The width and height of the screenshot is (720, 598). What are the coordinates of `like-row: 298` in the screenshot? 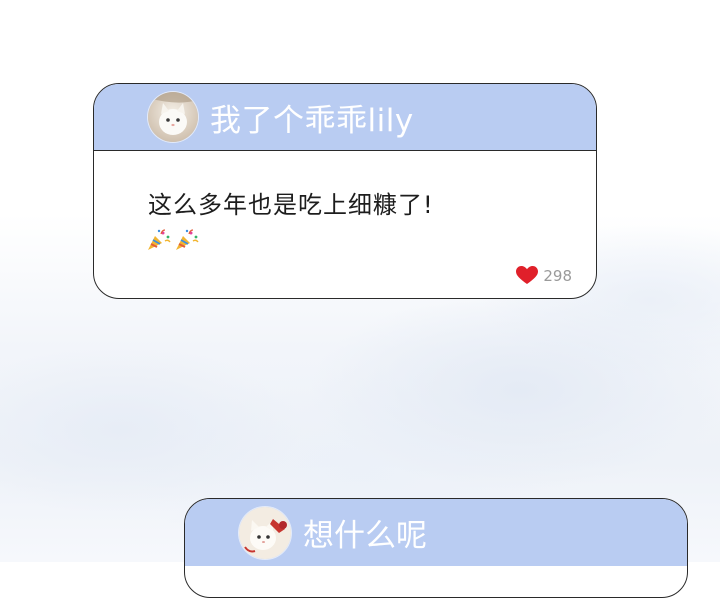 It's located at (544, 275).